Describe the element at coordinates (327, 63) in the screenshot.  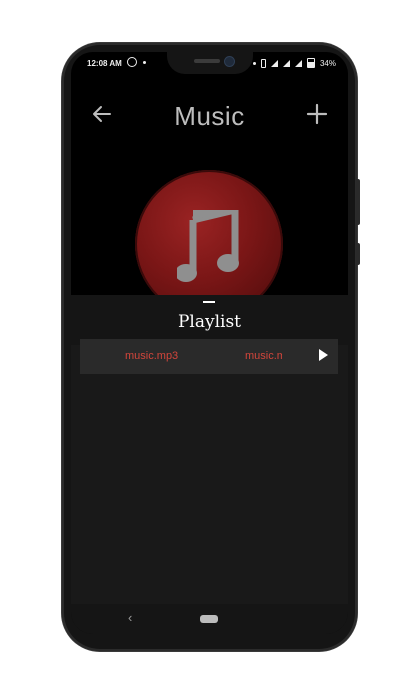
I see `battery-level: 34%` at that location.